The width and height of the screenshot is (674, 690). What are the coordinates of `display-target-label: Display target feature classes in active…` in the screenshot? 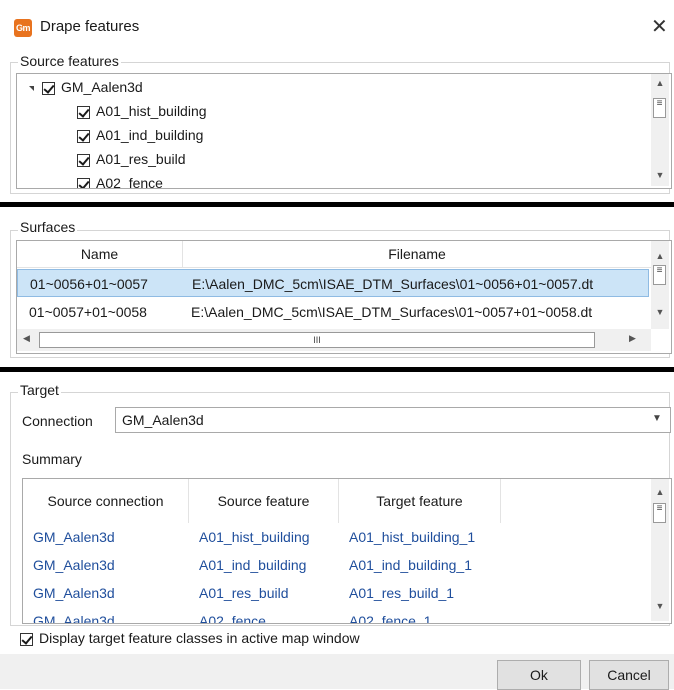 It's located at (199, 638).